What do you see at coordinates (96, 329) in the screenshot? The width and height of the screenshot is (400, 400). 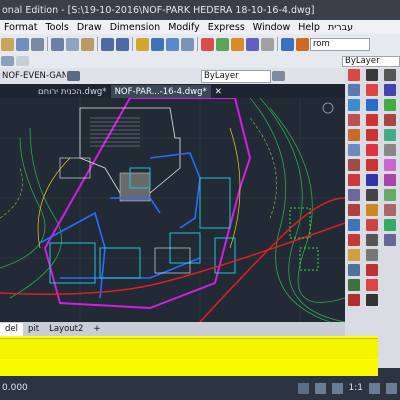 I see `add-layout-button: +` at bounding box center [96, 329].